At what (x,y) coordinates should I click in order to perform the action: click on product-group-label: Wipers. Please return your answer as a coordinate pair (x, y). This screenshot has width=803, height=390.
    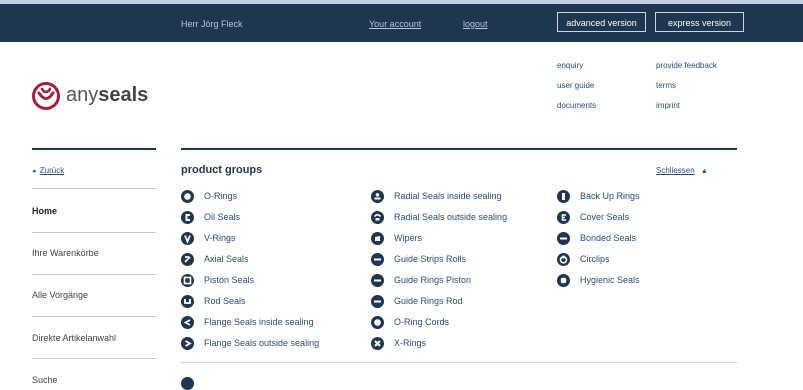
    Looking at the image, I should click on (408, 238).